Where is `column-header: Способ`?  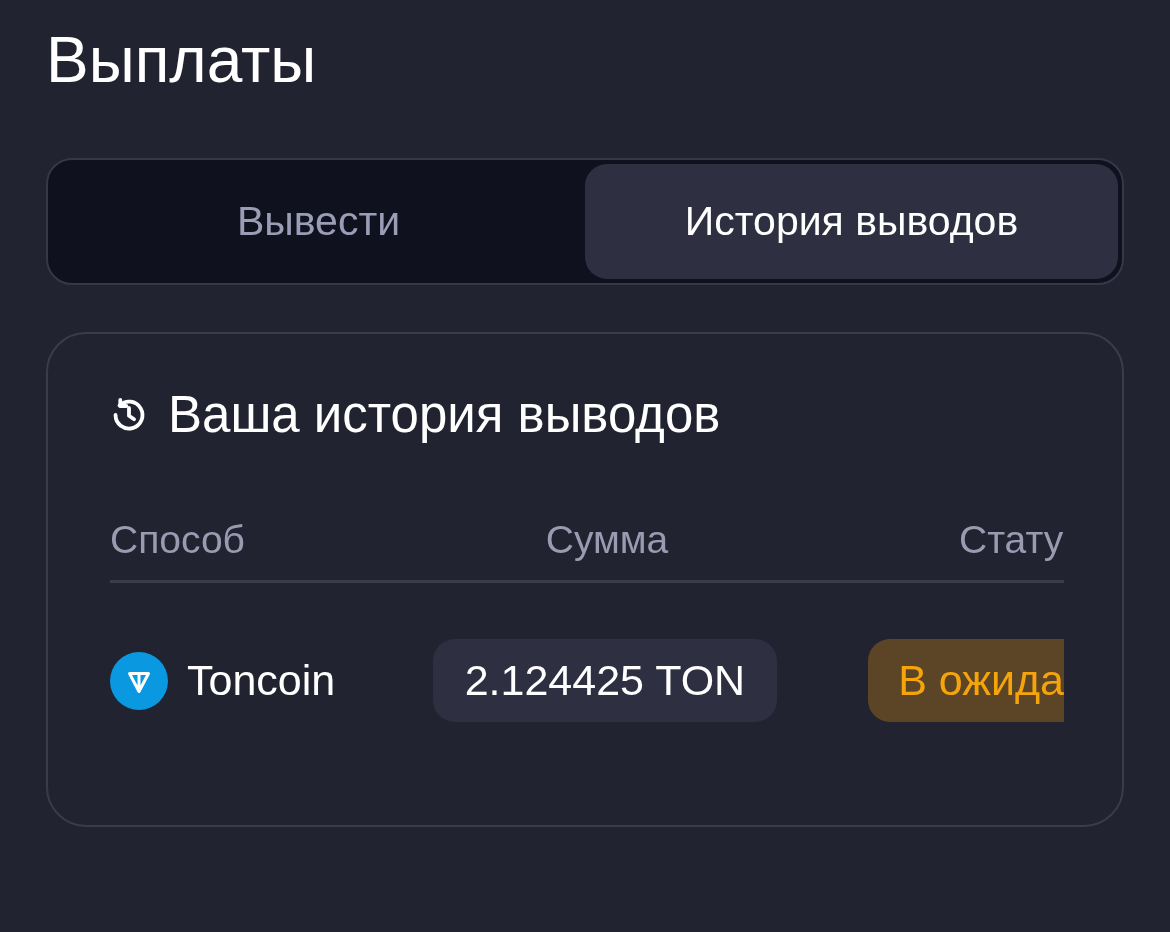
column-header: Способ is located at coordinates (177, 539).